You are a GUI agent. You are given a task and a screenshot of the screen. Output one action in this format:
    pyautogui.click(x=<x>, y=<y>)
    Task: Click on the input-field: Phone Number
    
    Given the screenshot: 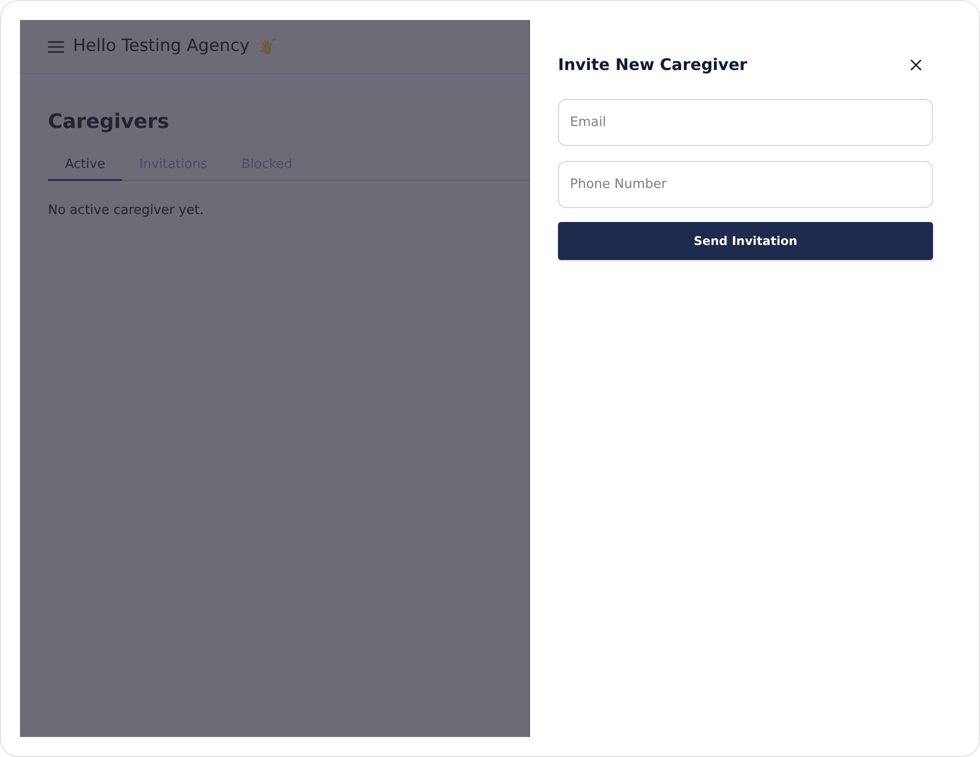 What is the action you would take?
    pyautogui.click(x=745, y=184)
    